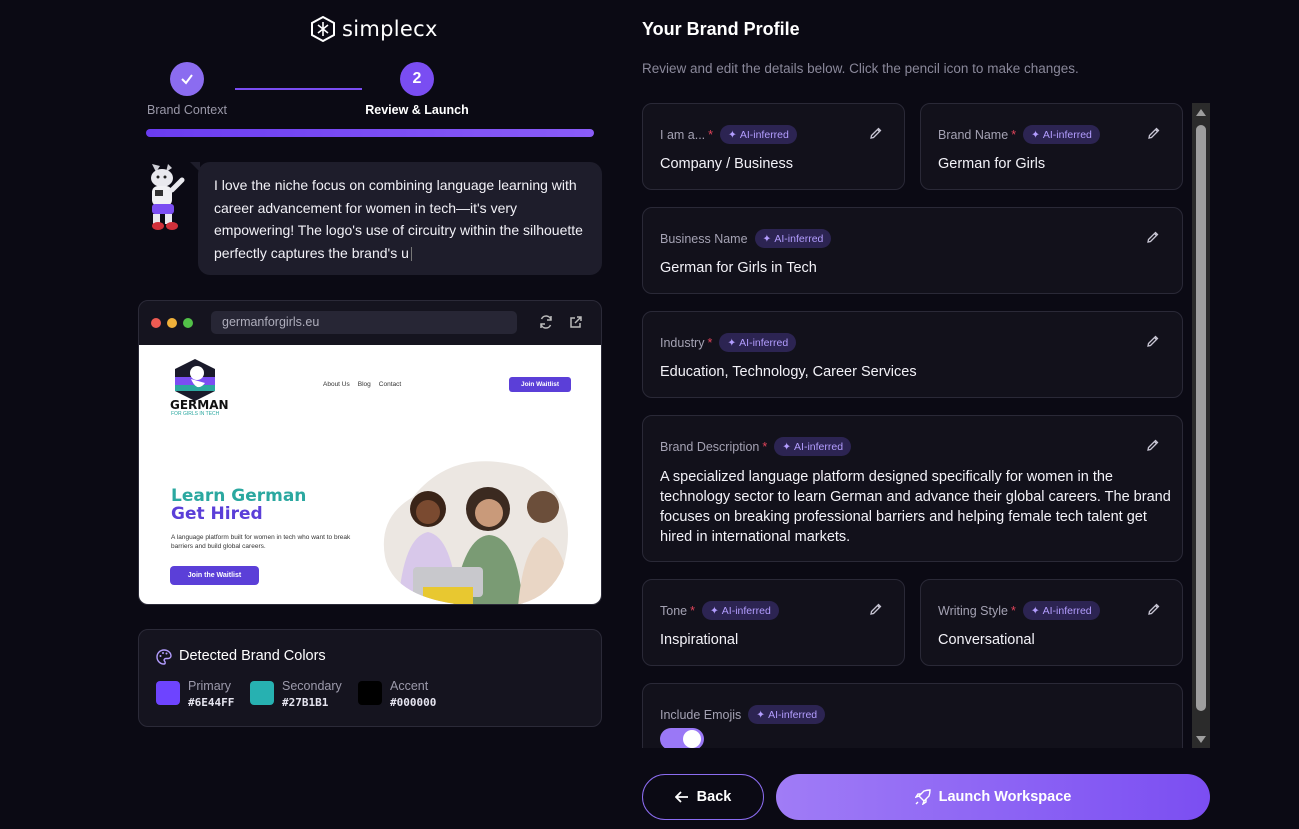  I want to click on scrollbar, so click(1201, 425).